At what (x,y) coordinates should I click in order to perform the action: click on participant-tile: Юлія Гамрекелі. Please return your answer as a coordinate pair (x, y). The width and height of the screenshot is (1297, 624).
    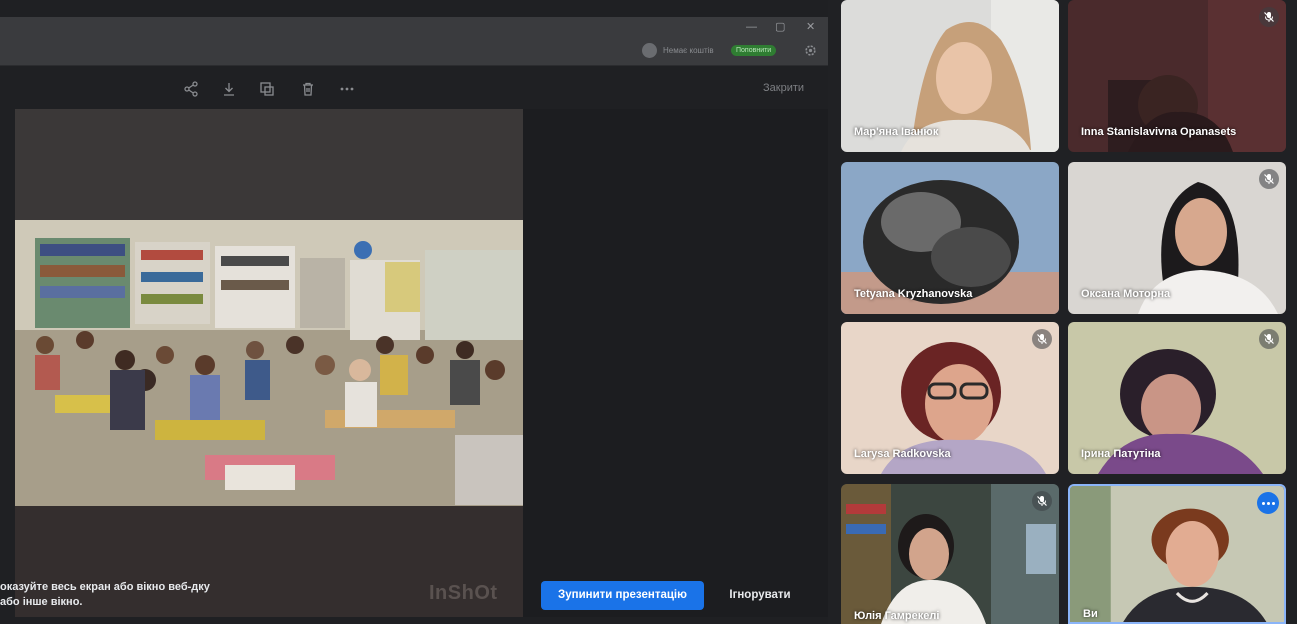
    Looking at the image, I should click on (950, 554).